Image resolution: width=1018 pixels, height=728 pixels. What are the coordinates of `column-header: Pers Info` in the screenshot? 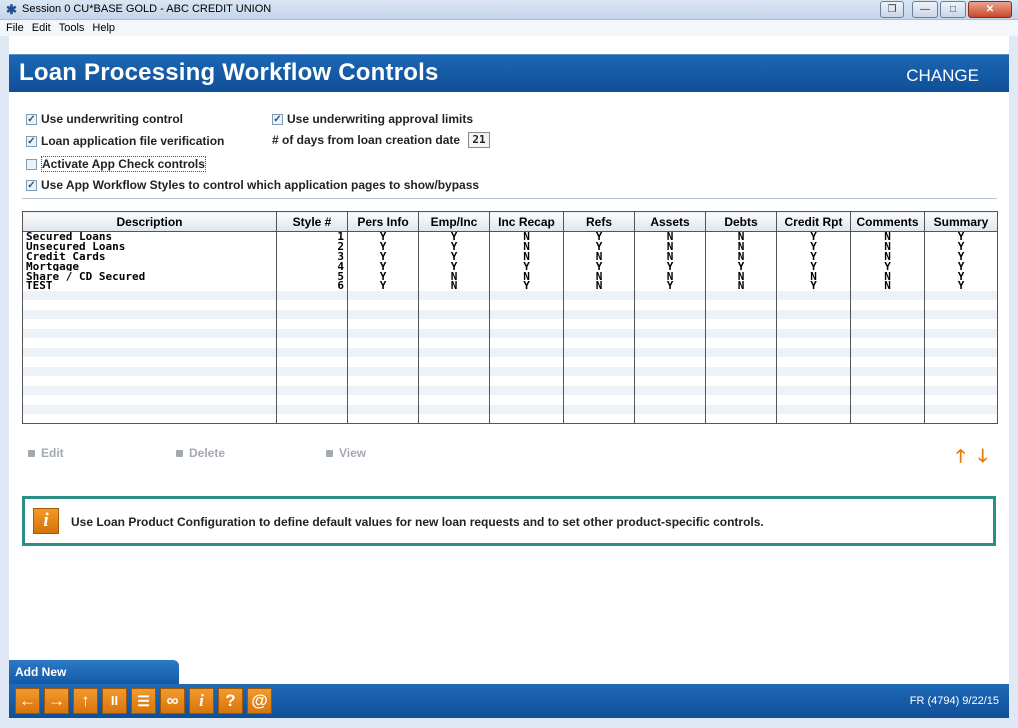 It's located at (383, 221).